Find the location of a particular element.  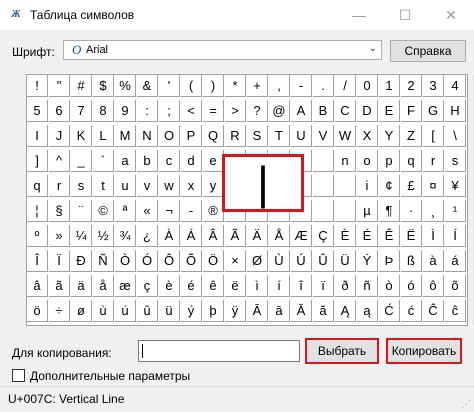

character-cell: C is located at coordinates (345, 111).